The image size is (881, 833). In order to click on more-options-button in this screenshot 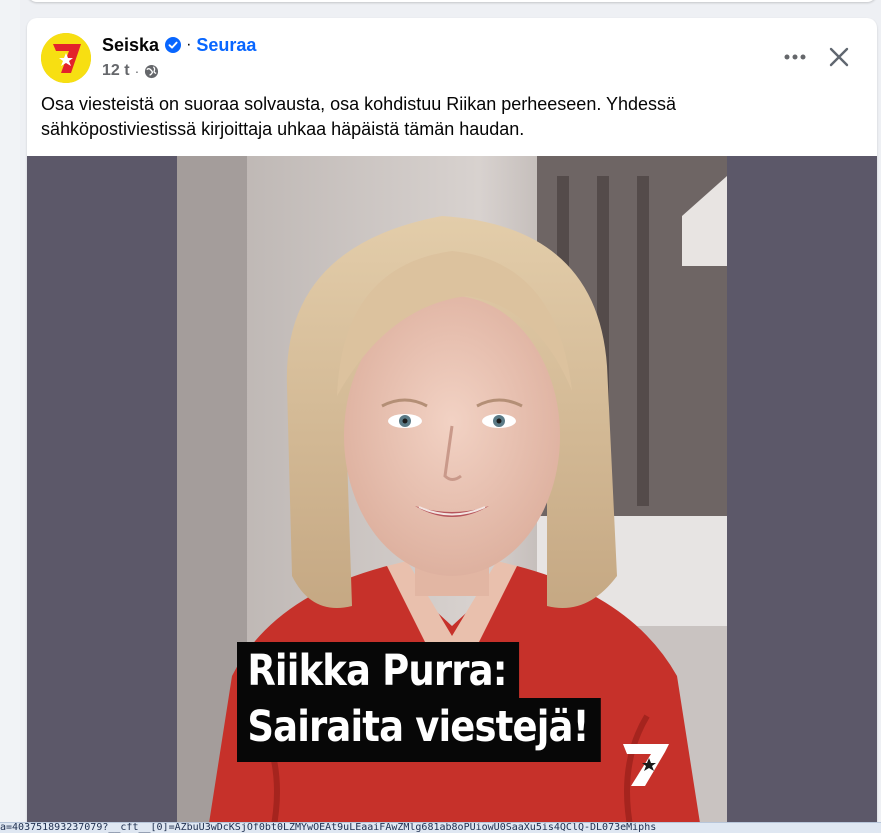, I will do `click(795, 57)`.